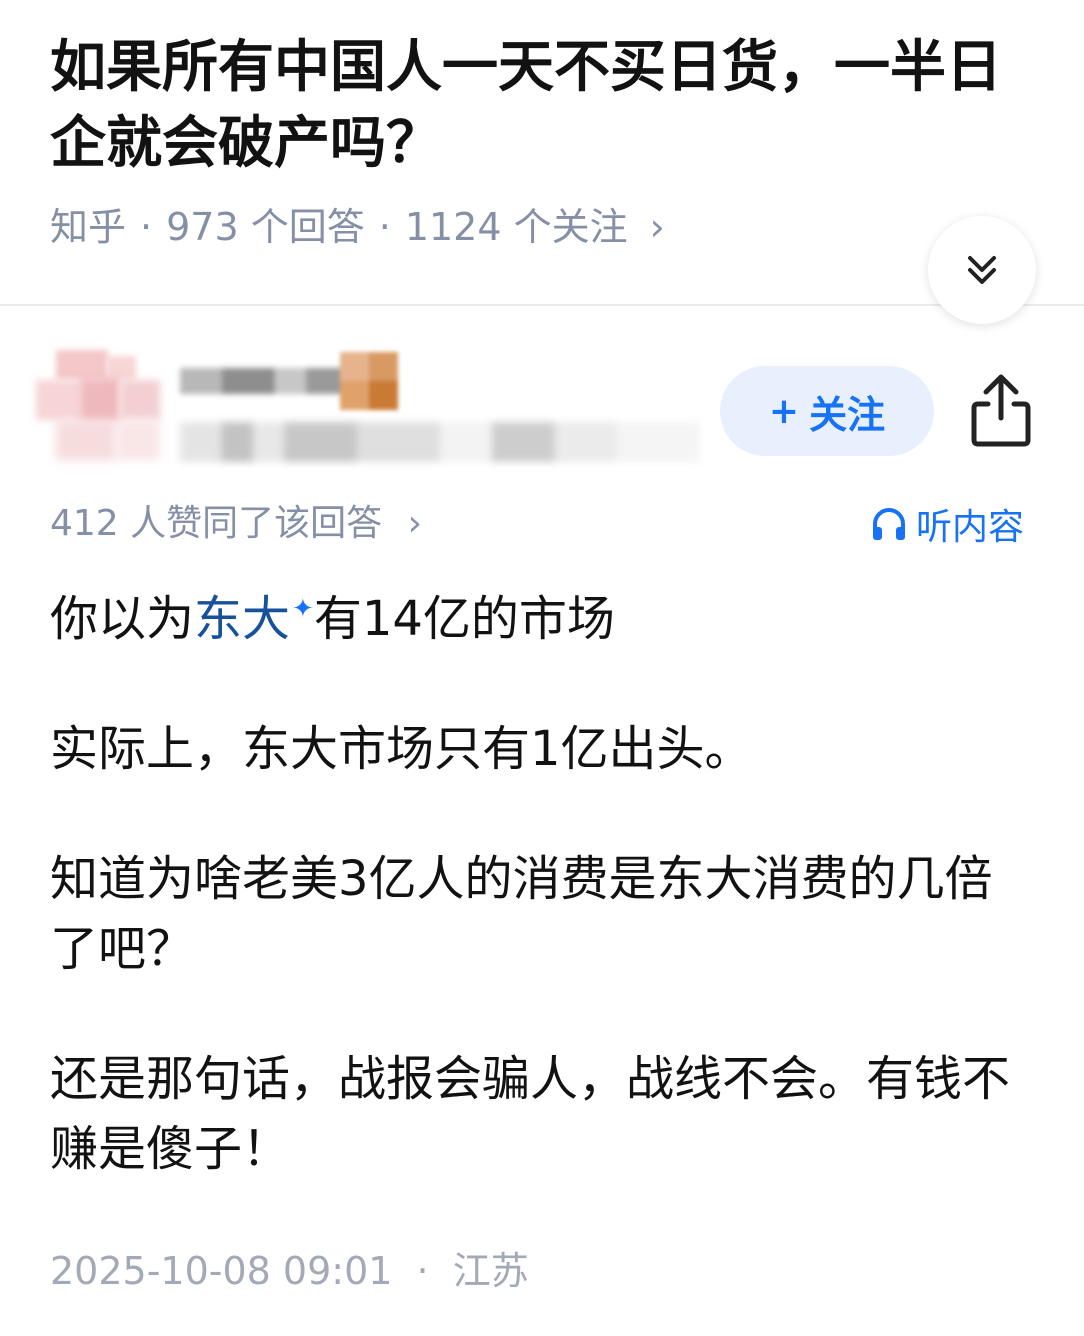 This screenshot has width=1084, height=1336. I want to click on post-location: 江苏, so click(490, 1271).